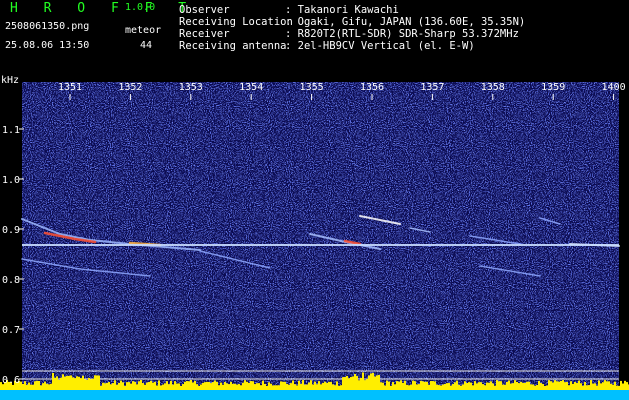 This screenshot has width=629, height=400. What do you see at coordinates (143, 30) in the screenshot?
I see `meteor-label: meteor` at bounding box center [143, 30].